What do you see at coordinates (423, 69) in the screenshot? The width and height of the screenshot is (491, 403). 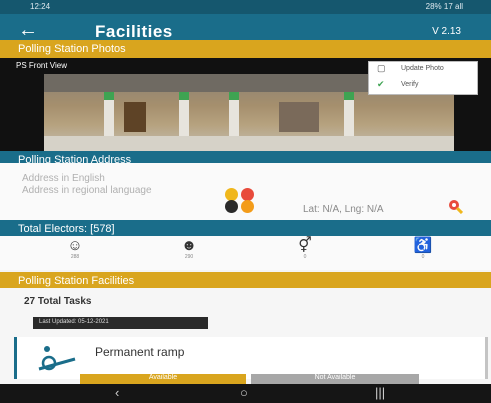 I see `update-photo-button: ▢ Update Photo` at bounding box center [423, 69].